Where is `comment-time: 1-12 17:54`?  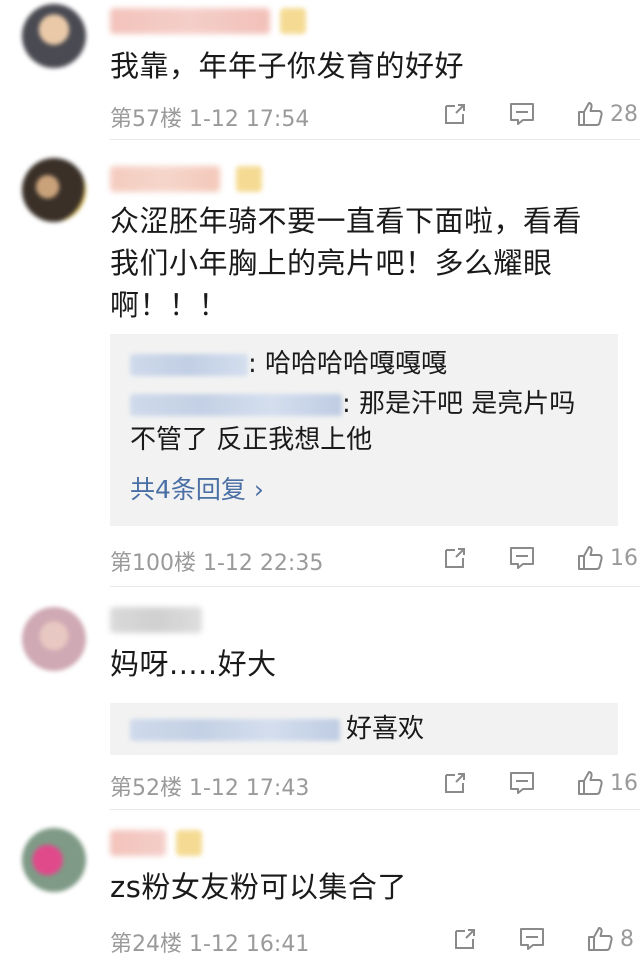
comment-time: 1-12 17:54 is located at coordinates (249, 119).